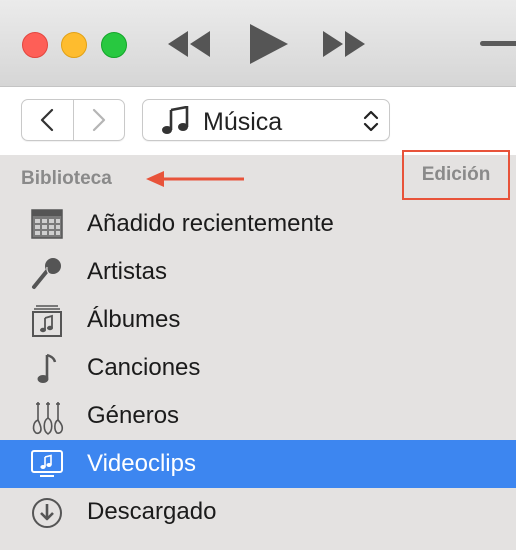  I want to click on navigation-buttons, so click(73, 120).